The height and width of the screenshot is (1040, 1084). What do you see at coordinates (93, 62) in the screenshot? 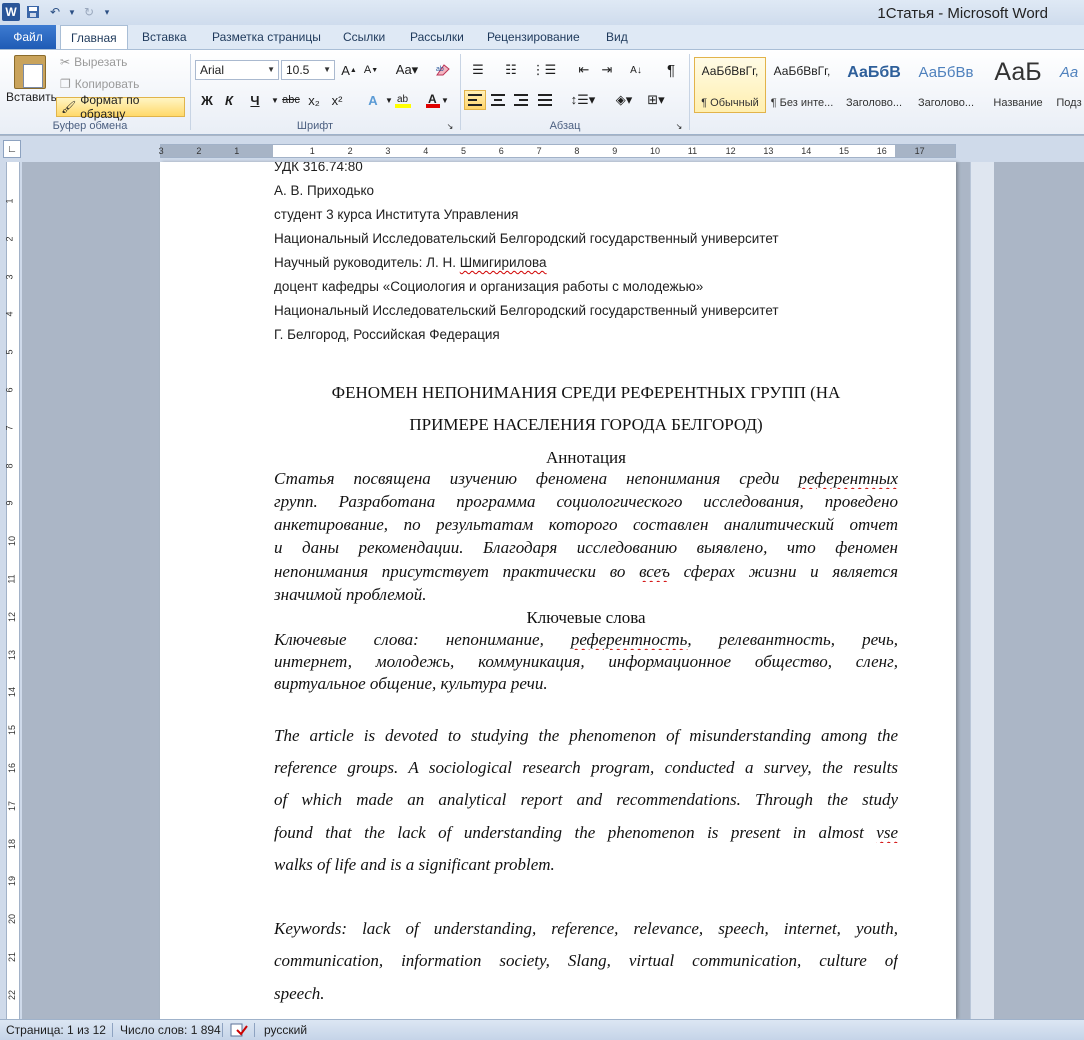
I see `cut-button: ✂ Вырезать` at bounding box center [93, 62].